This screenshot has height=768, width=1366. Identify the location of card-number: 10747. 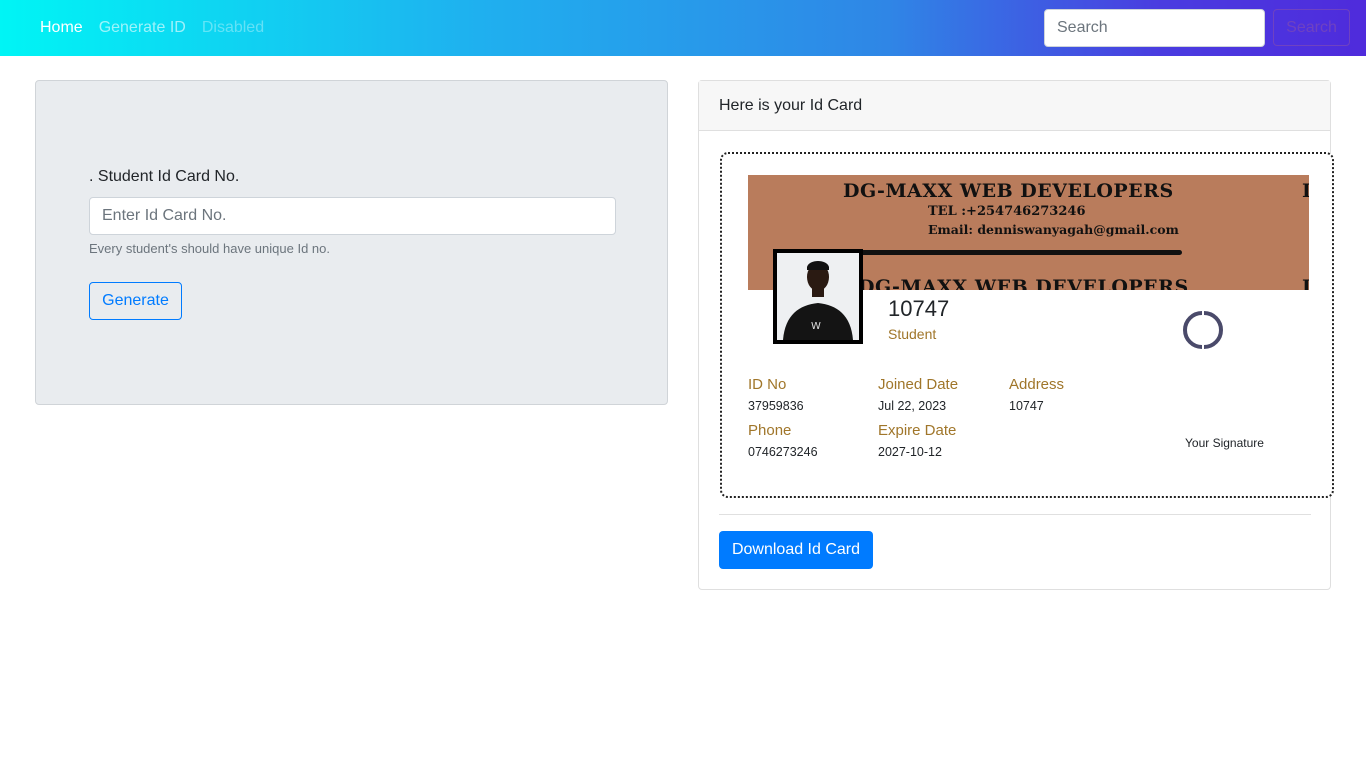
(919, 308).